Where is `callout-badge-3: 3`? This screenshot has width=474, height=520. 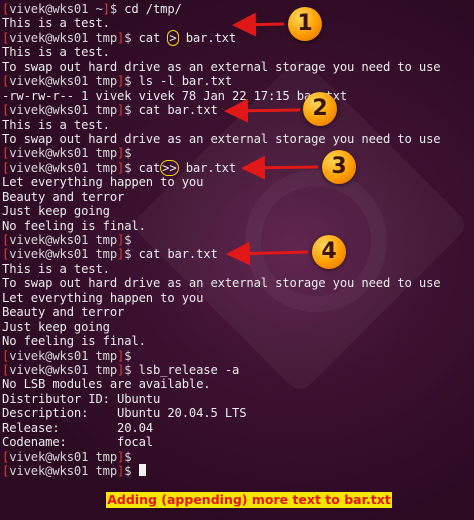
callout-badge-3: 3 is located at coordinates (339, 167).